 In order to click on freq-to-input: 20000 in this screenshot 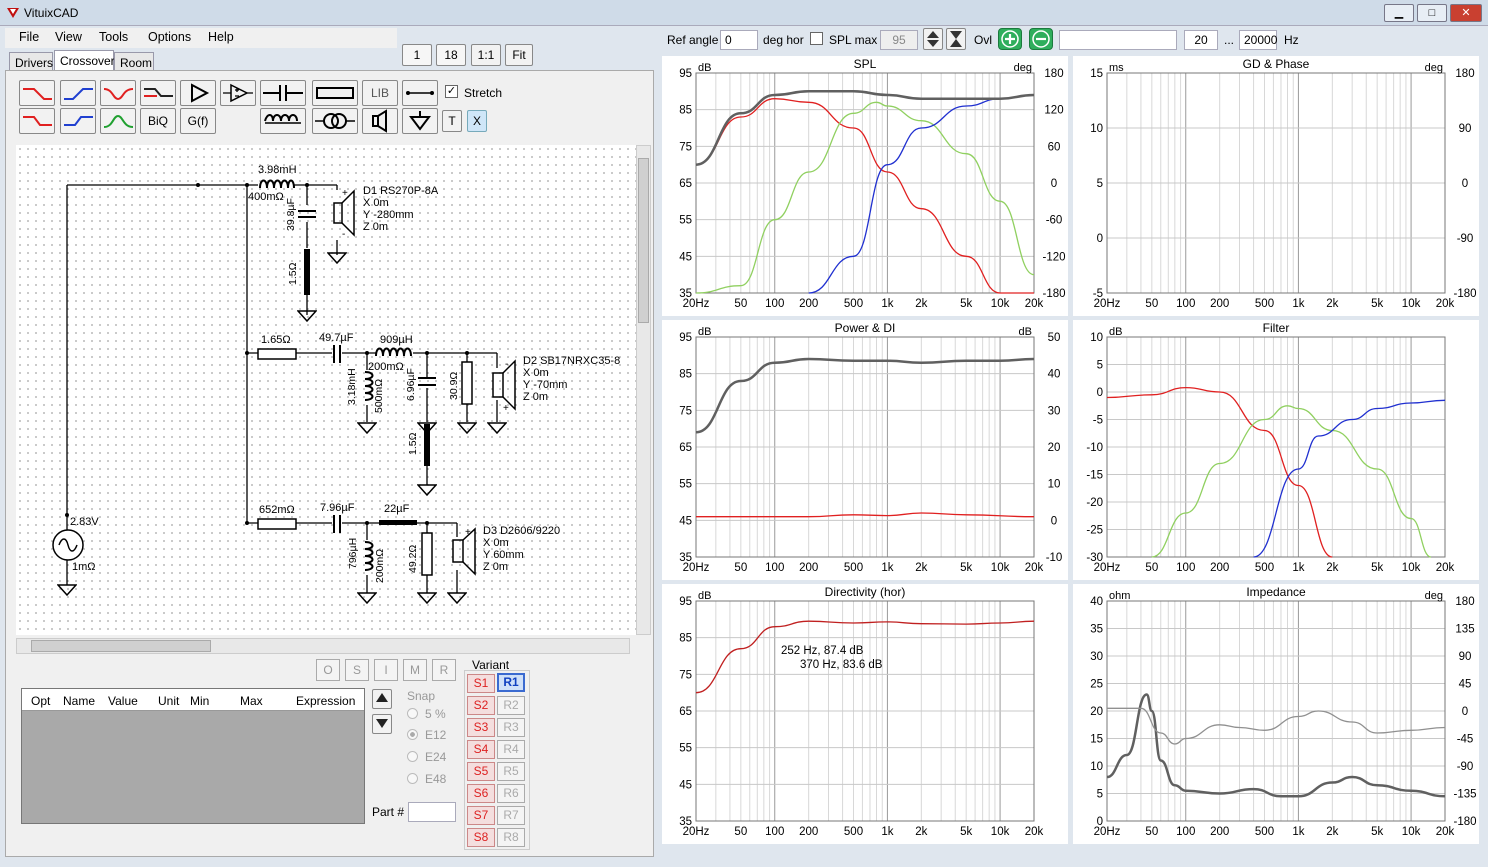, I will do `click(1258, 40)`.